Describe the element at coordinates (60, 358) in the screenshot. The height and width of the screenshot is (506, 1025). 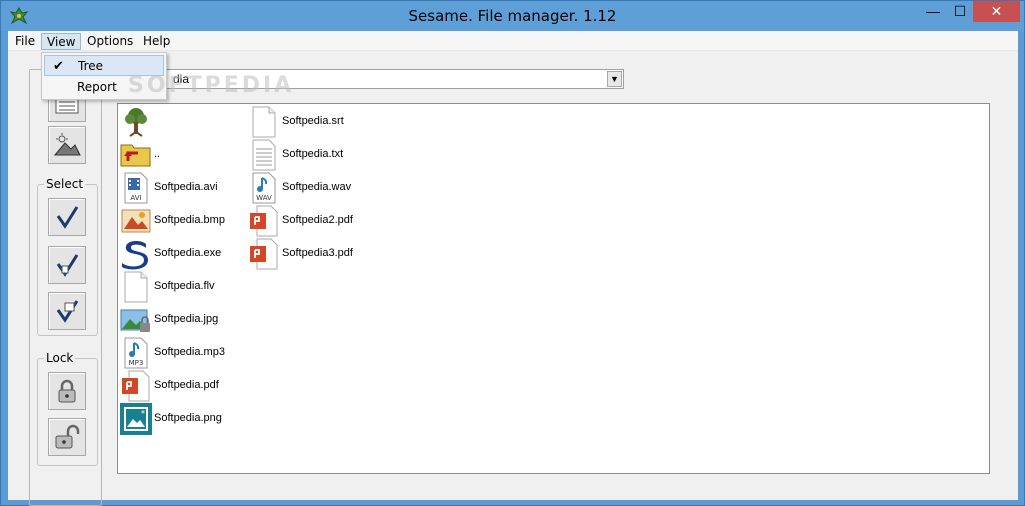
I see `lock-group-label: Lock` at that location.